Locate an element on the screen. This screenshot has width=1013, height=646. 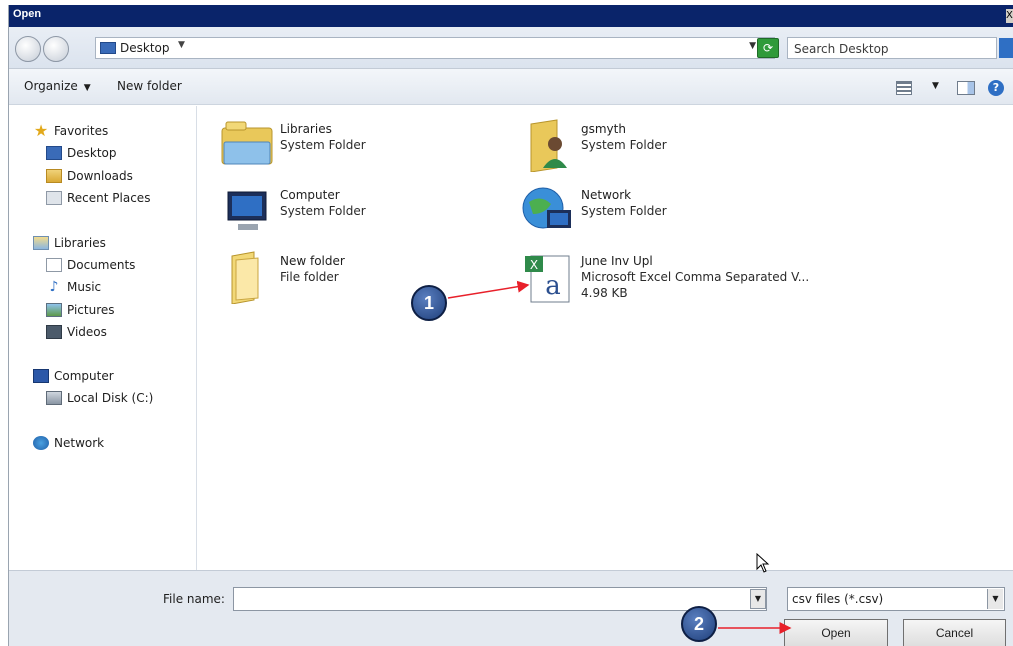
change-view-icon is located at coordinates (904, 88).